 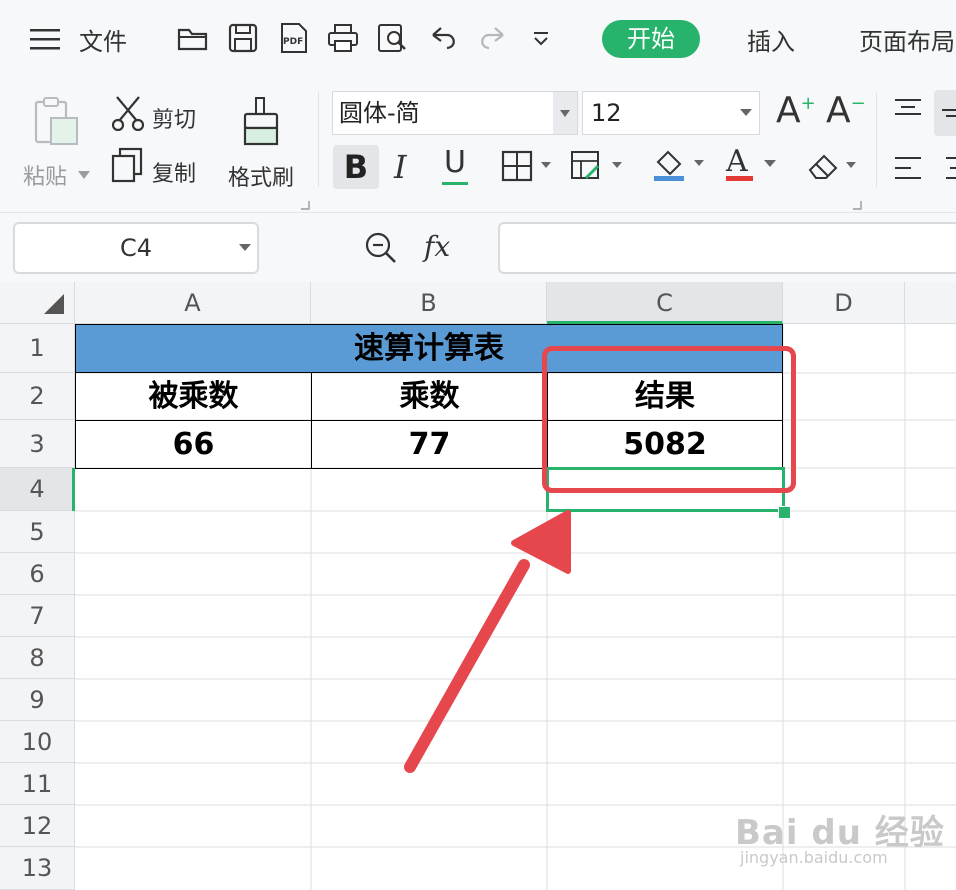 What do you see at coordinates (737, 161) in the screenshot?
I see `font-color-letter: A` at bounding box center [737, 161].